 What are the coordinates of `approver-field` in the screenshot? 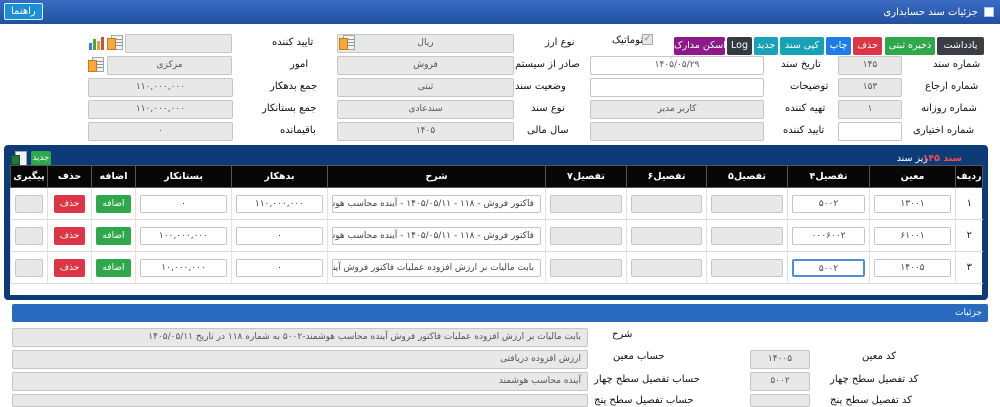 It's located at (677, 131).